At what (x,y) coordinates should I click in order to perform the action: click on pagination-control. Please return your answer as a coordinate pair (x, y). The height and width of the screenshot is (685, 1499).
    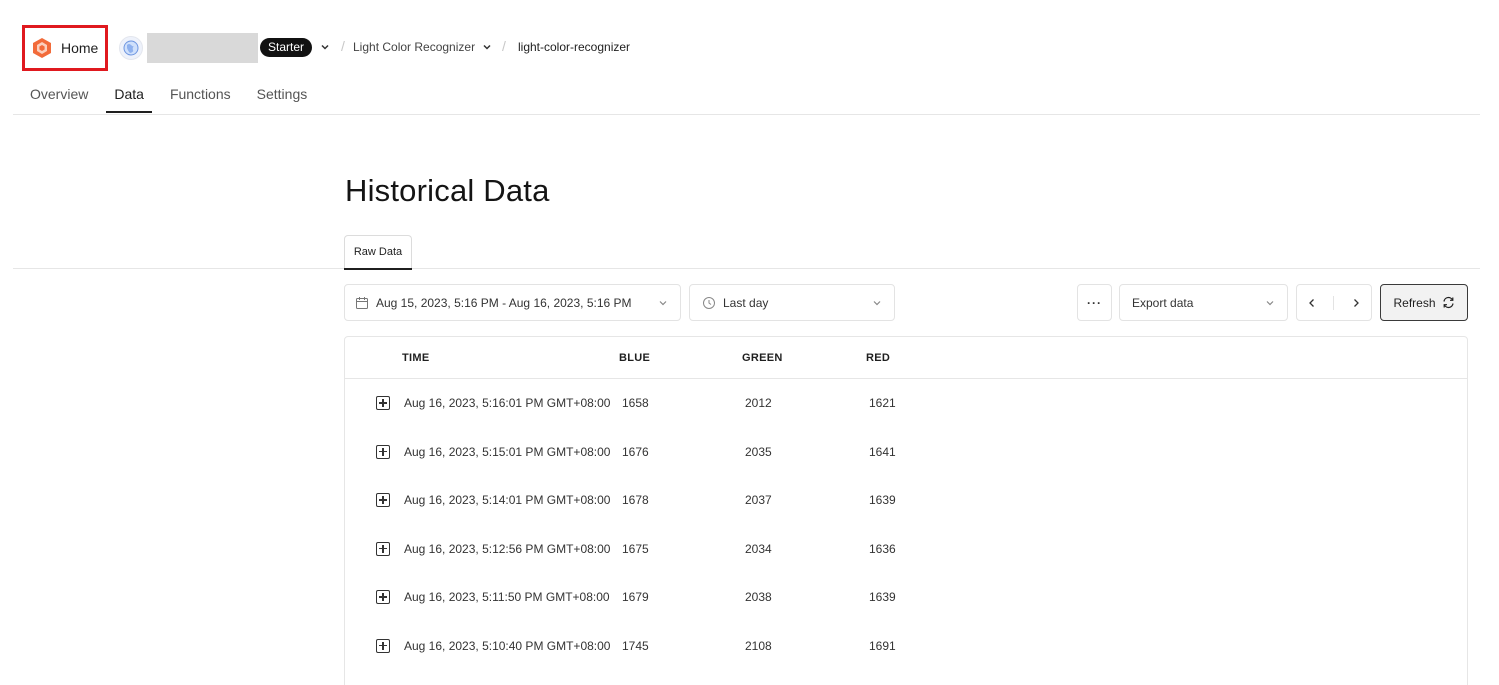
    Looking at the image, I should click on (1334, 302).